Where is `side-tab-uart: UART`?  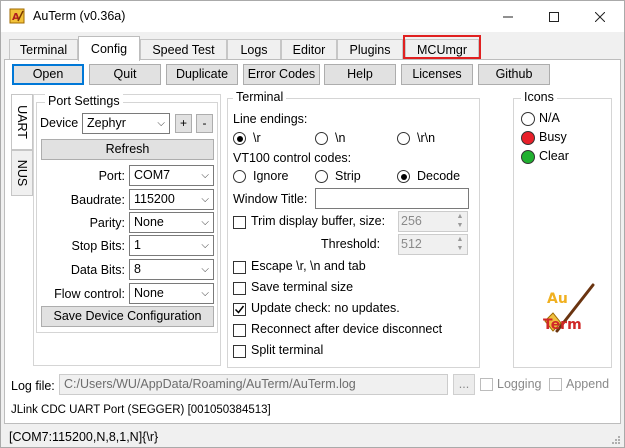 side-tab-uart: UART is located at coordinates (22, 122).